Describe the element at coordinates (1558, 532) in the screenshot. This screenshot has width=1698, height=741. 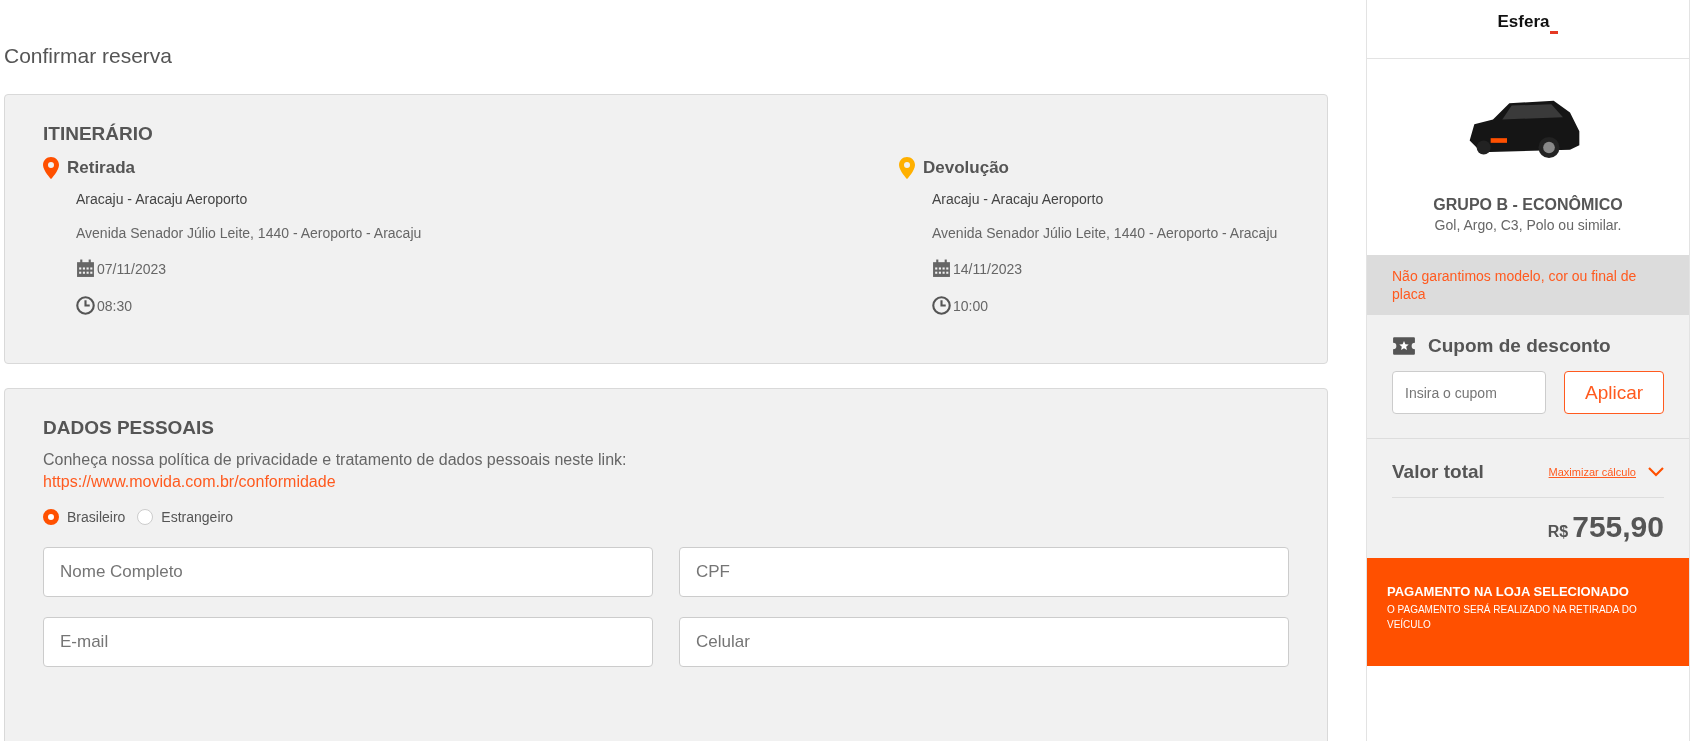
I see `currency-symbol: R$` at that location.